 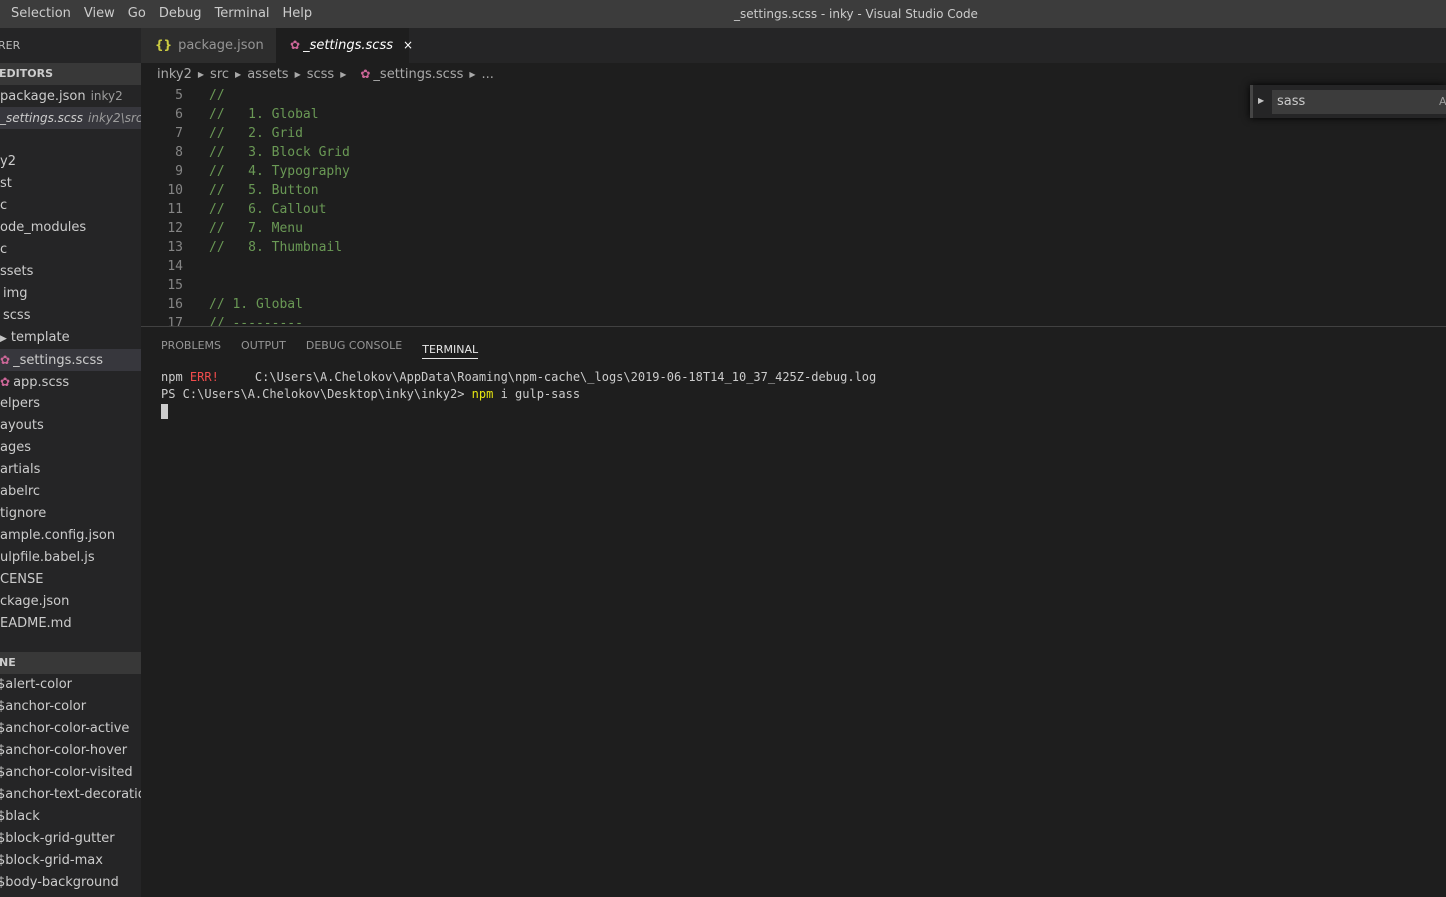 I want to click on tab-package-json: {} package.json, so click(x=208, y=45).